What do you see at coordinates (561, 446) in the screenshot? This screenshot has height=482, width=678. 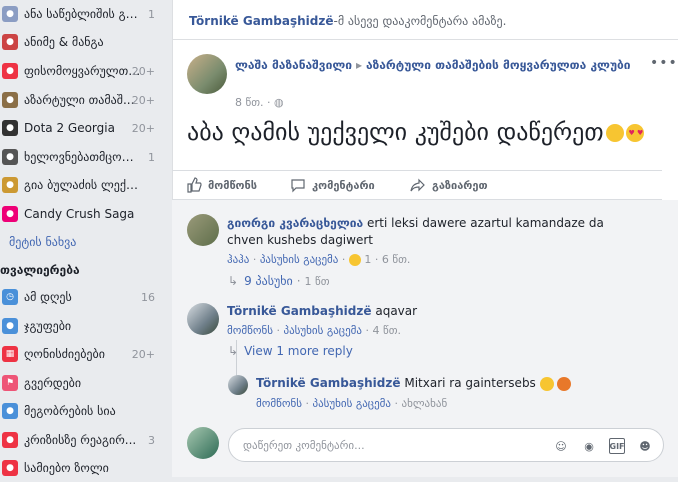 I see `emoji-icon: ☺` at bounding box center [561, 446].